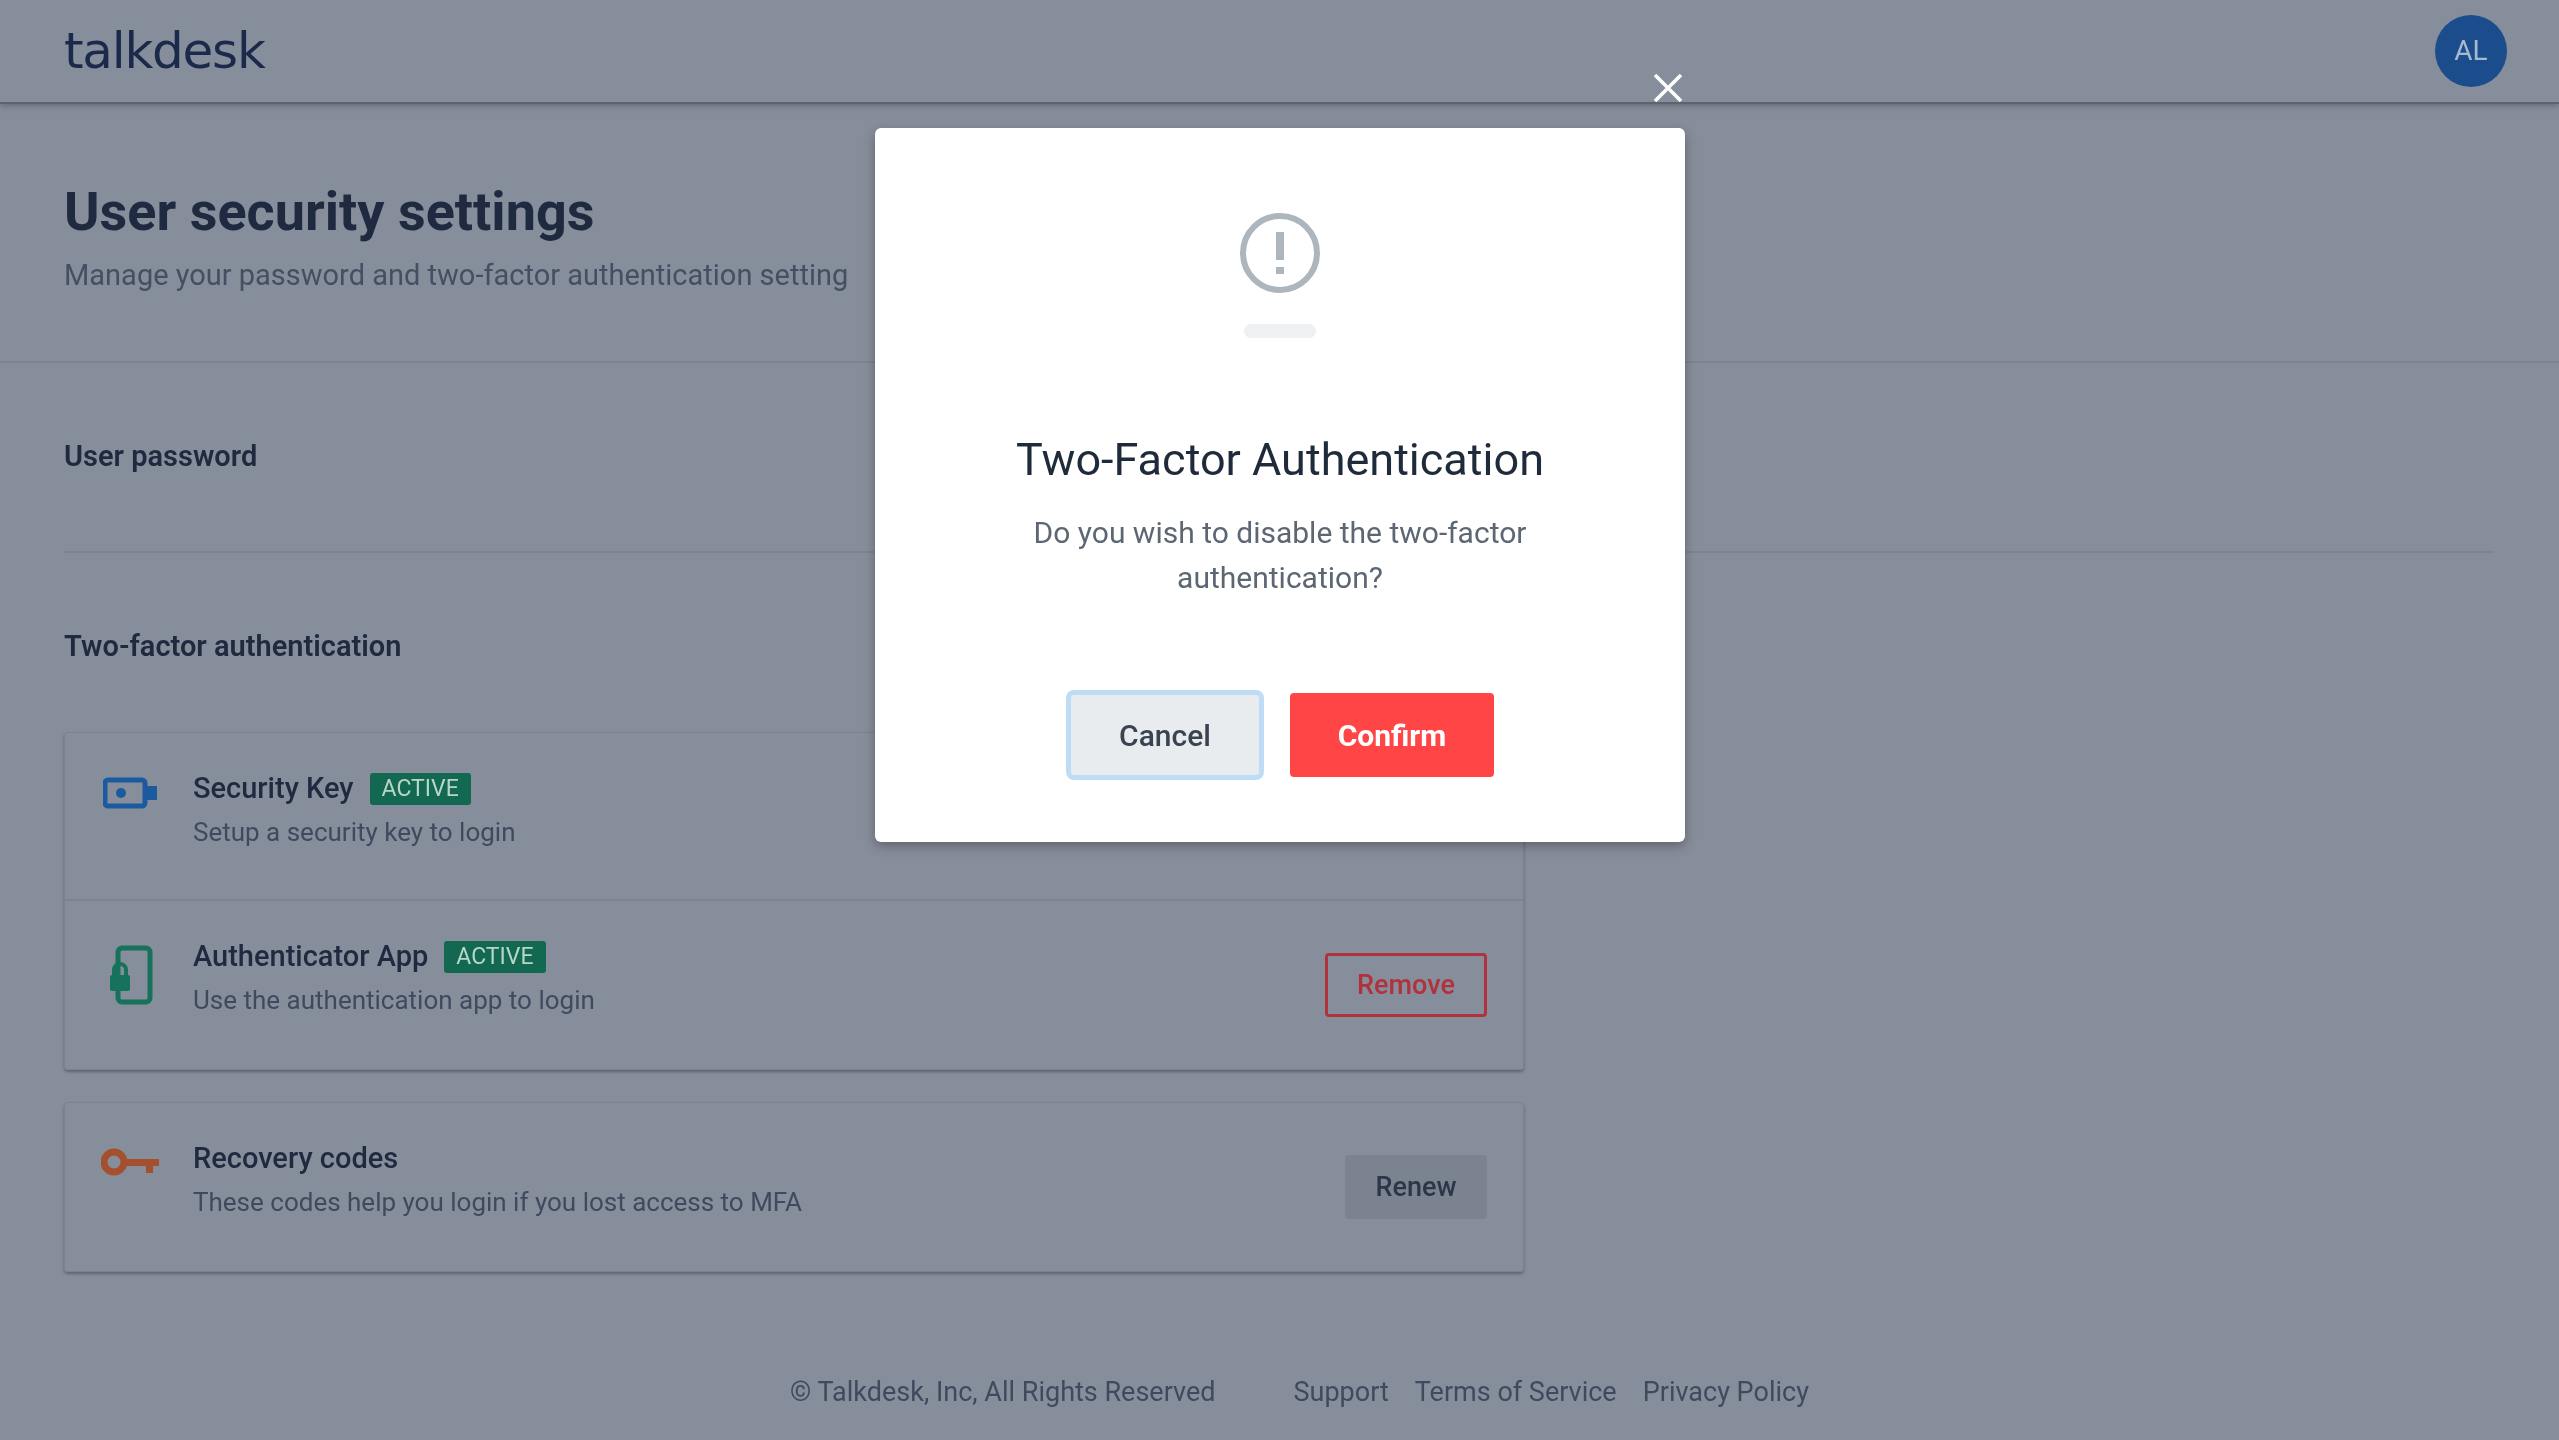  What do you see at coordinates (355, 832) in the screenshot?
I see `method-description: Setup a security key to login` at bounding box center [355, 832].